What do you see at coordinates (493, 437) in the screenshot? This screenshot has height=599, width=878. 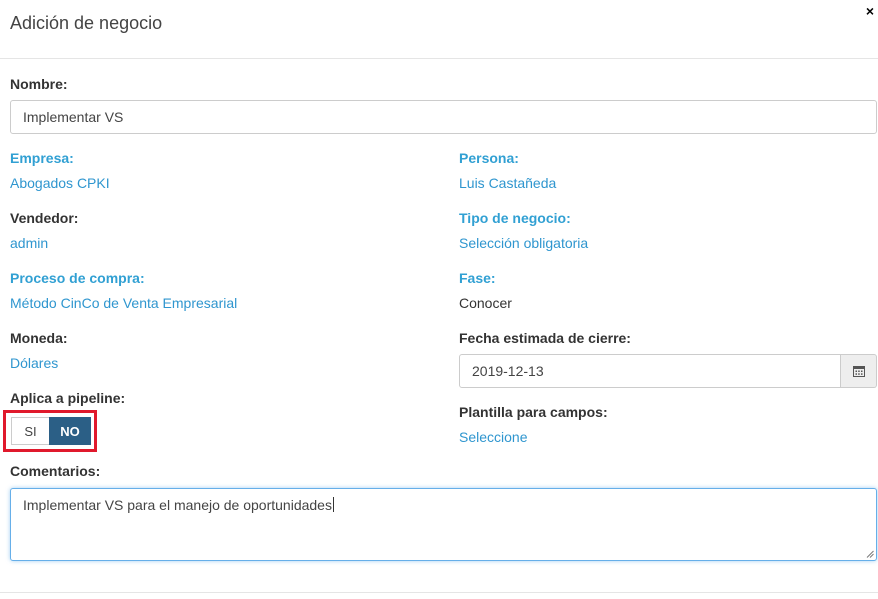 I see `plantilla-link: Seleccione` at bounding box center [493, 437].